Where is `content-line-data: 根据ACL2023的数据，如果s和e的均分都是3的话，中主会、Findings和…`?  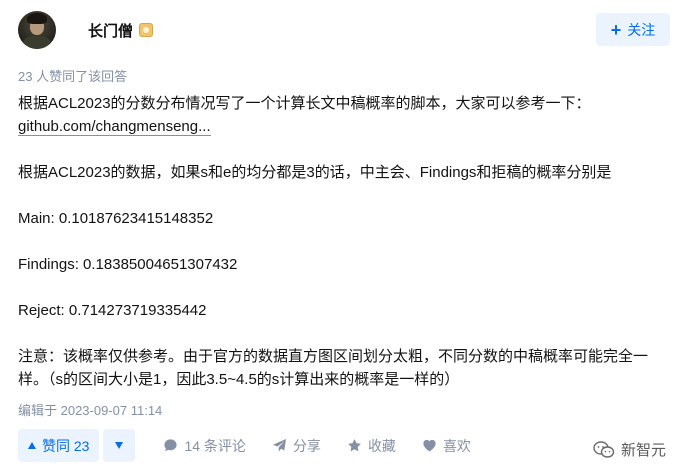 content-line-data: 根据ACL2023的数据，如果s和e的均分都是3的话，中主会、Findings和… is located at coordinates (315, 172).